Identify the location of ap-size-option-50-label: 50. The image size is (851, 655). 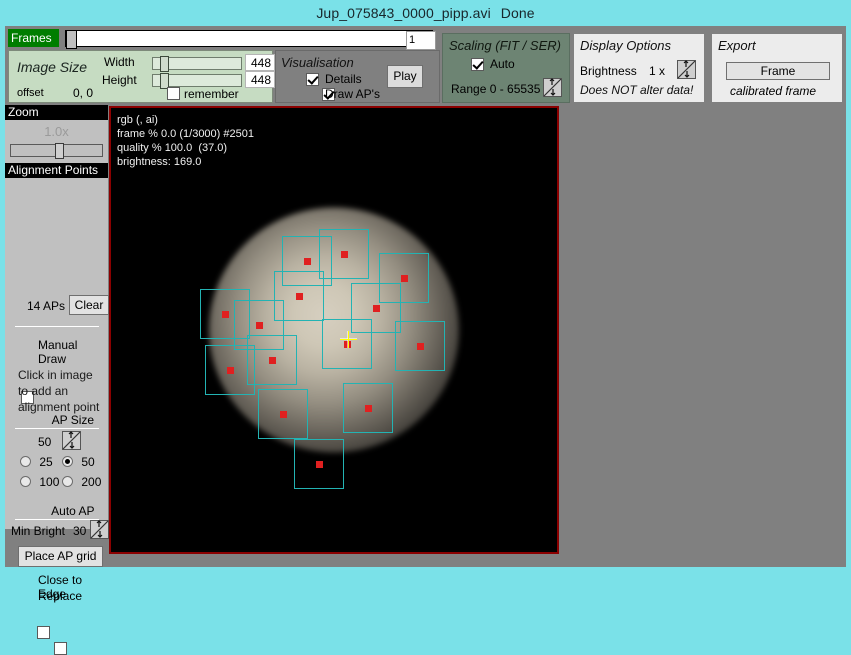
(88, 462).